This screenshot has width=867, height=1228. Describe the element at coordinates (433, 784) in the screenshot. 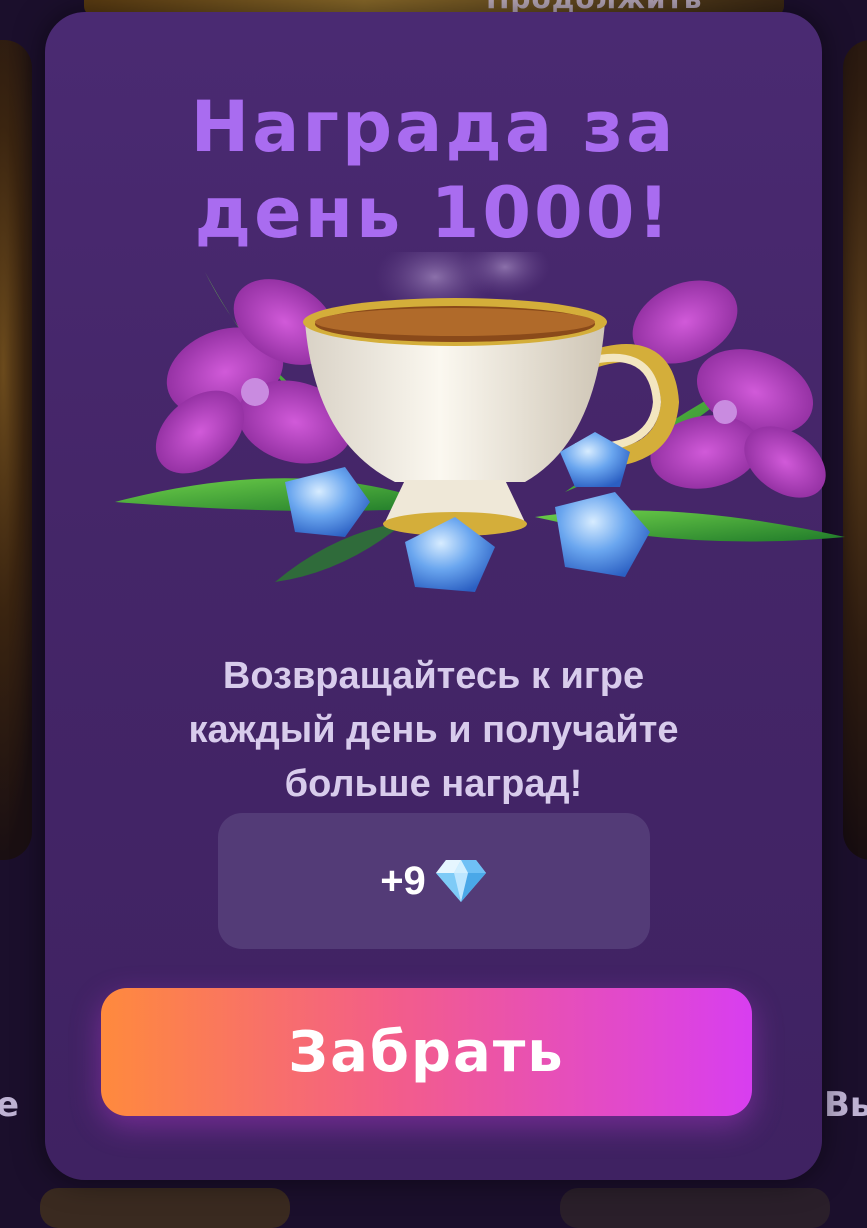

I see `description-line-3: больше наград!` at that location.